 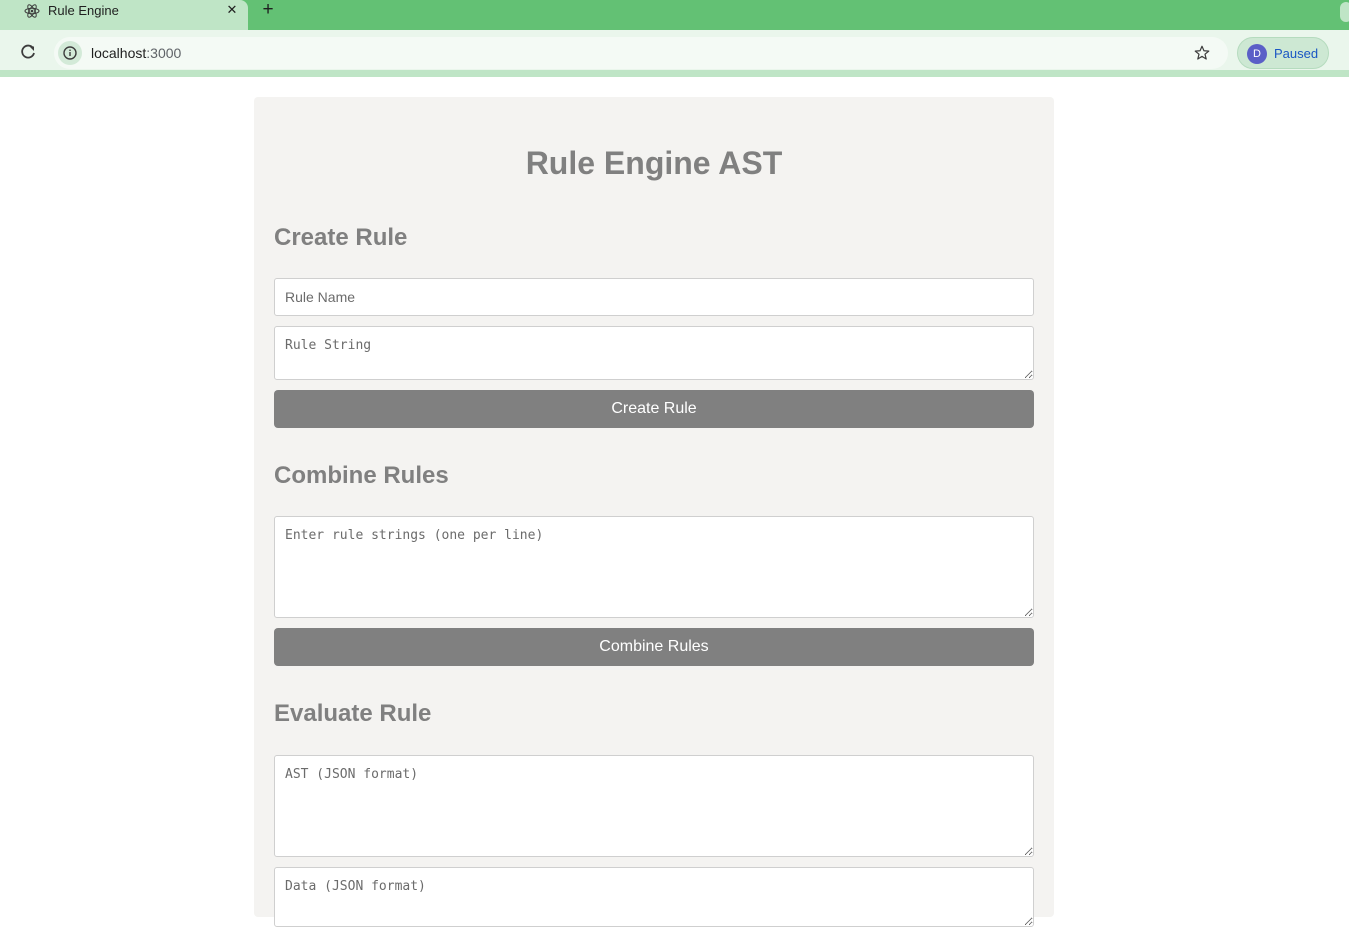 What do you see at coordinates (1344, 12) in the screenshot?
I see `tab-search-button` at bounding box center [1344, 12].